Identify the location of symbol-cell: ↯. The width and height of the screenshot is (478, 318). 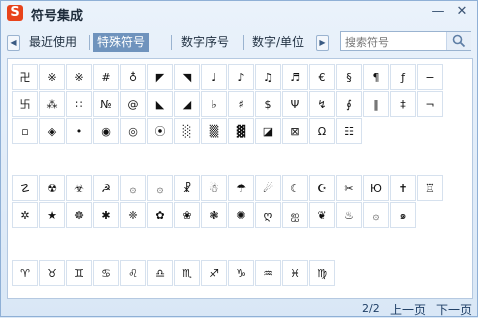
(322, 104).